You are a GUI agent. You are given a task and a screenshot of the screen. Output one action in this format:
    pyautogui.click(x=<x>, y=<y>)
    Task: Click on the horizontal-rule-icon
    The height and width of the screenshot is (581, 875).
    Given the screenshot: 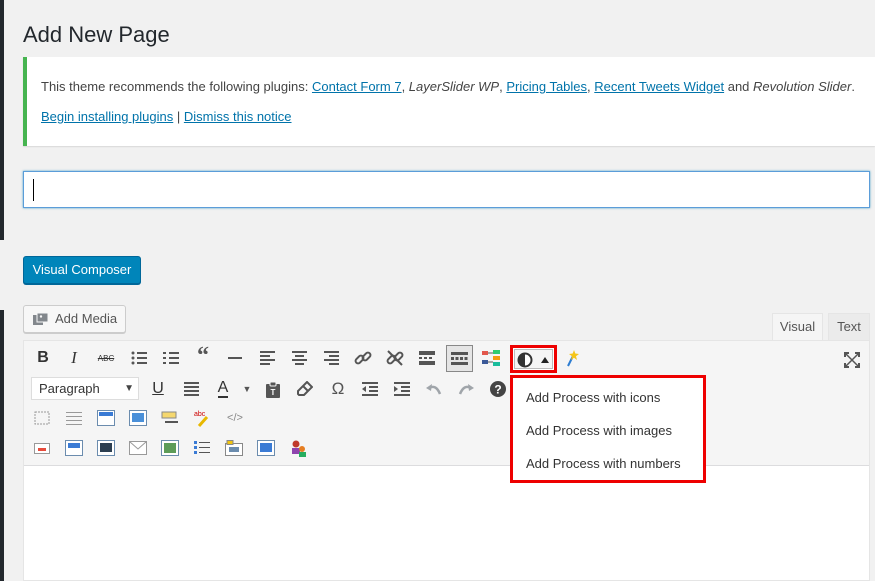 What is the action you would take?
    pyautogui.click(x=235, y=358)
    